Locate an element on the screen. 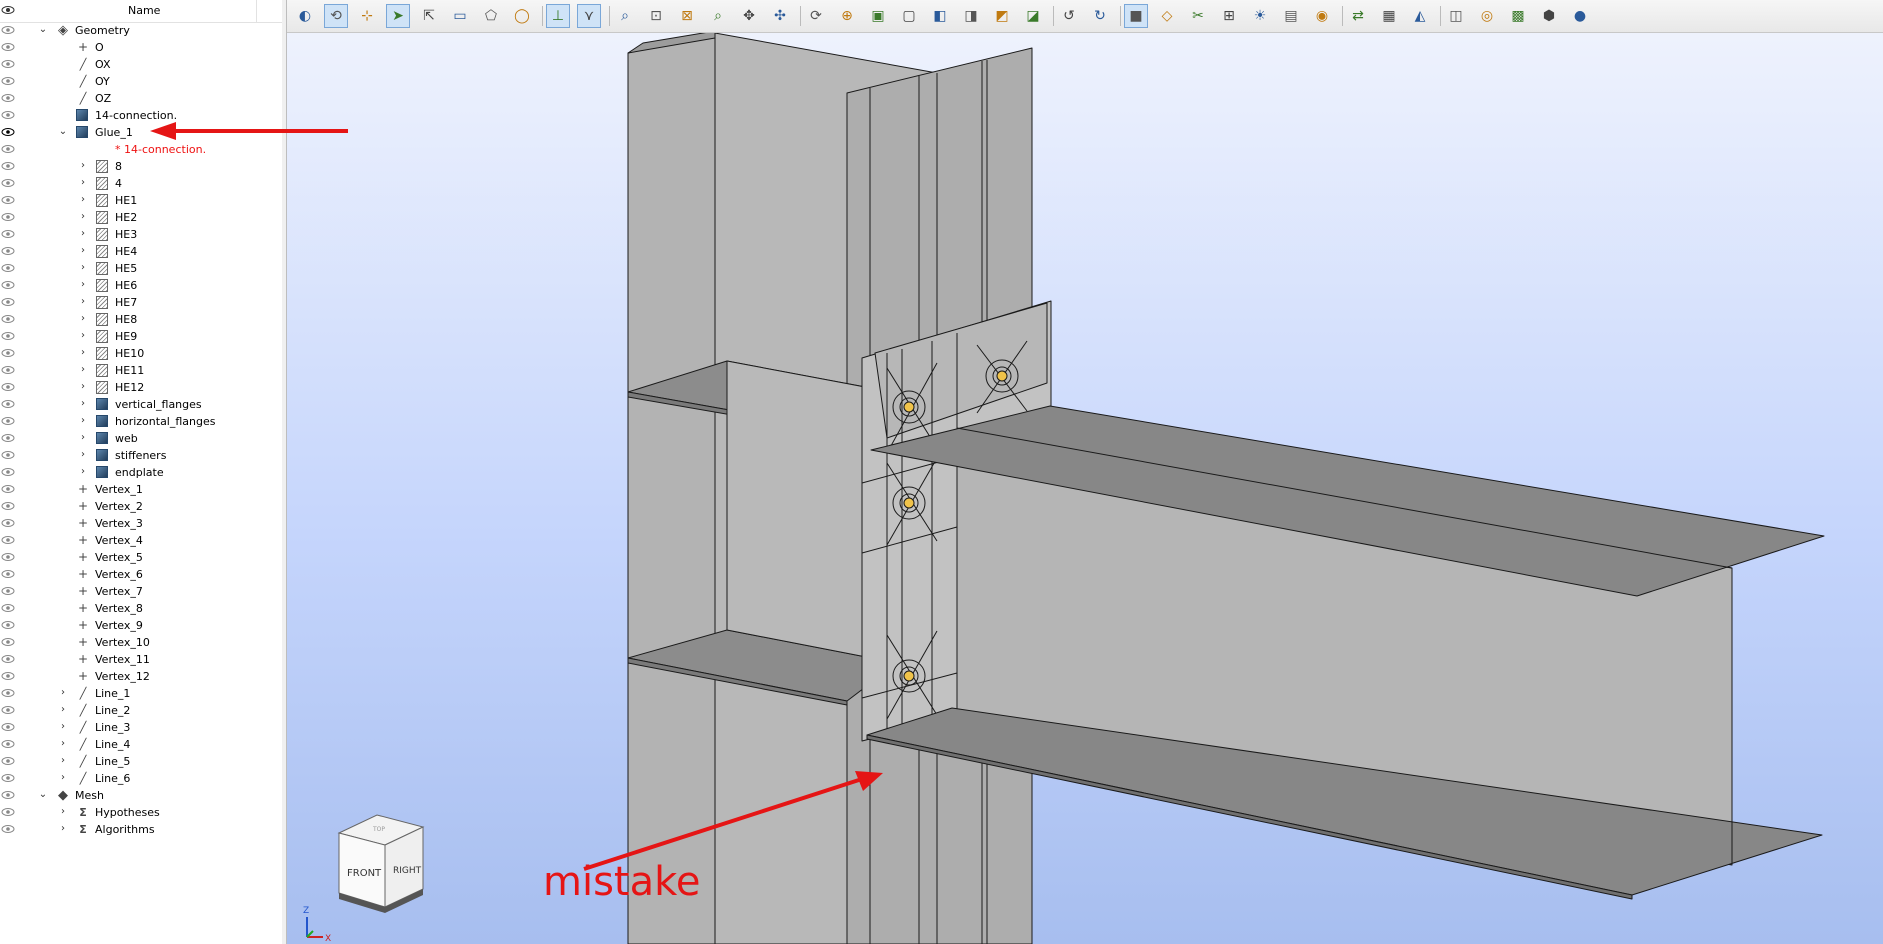  tree-item: › HE4 is located at coordinates (141, 251).